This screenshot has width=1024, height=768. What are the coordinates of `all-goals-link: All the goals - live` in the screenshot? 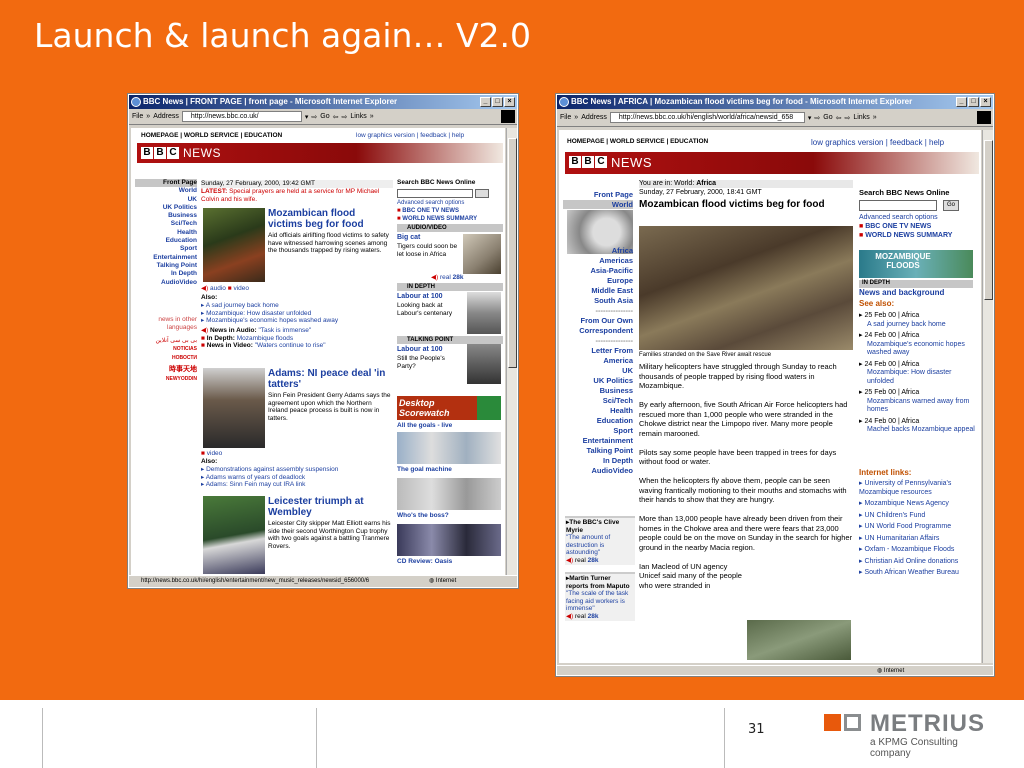 It's located at (424, 426).